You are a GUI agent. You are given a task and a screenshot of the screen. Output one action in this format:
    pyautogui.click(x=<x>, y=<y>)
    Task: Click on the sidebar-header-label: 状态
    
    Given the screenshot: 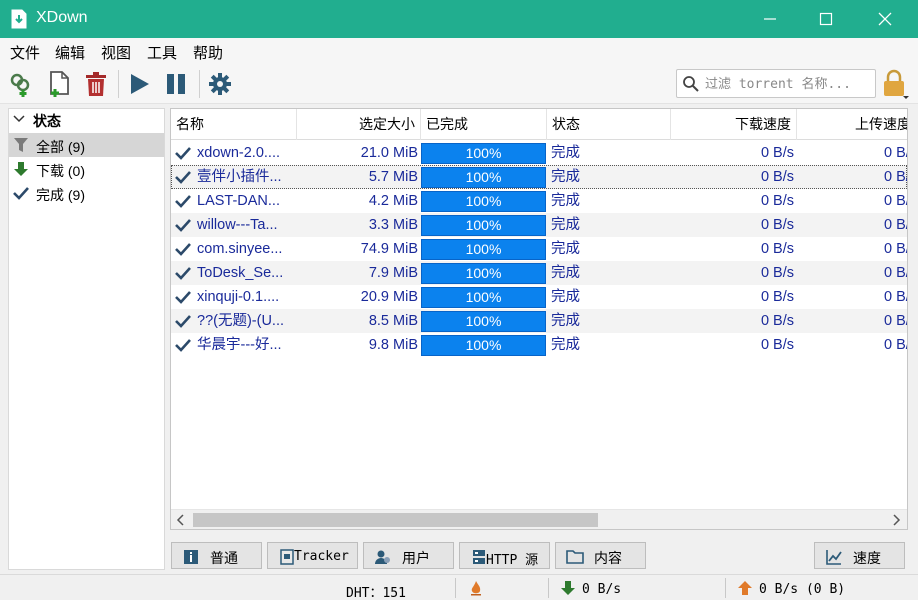 What is the action you would take?
    pyautogui.click(x=47, y=121)
    